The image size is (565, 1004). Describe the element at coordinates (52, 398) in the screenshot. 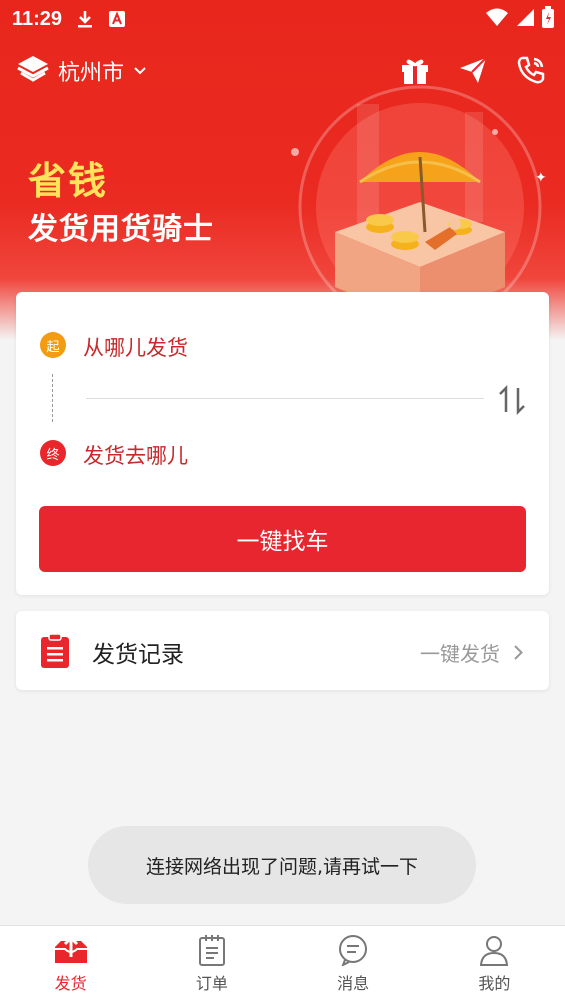

I see `route-connector` at that location.